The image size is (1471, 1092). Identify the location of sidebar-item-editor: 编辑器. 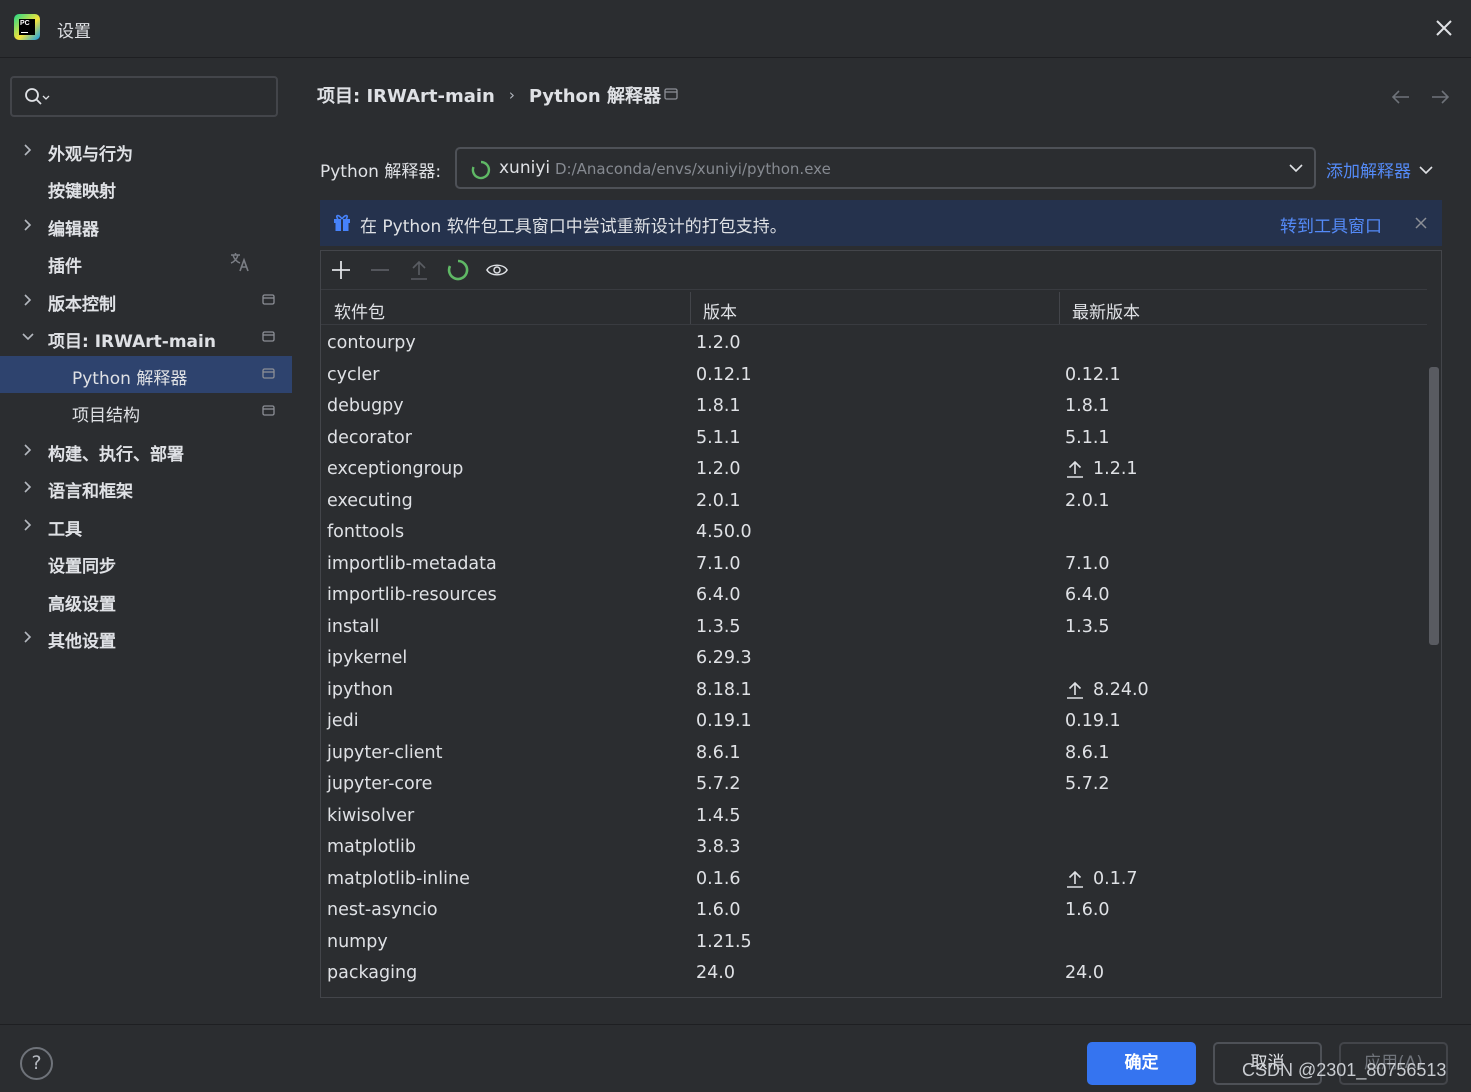
(146, 225).